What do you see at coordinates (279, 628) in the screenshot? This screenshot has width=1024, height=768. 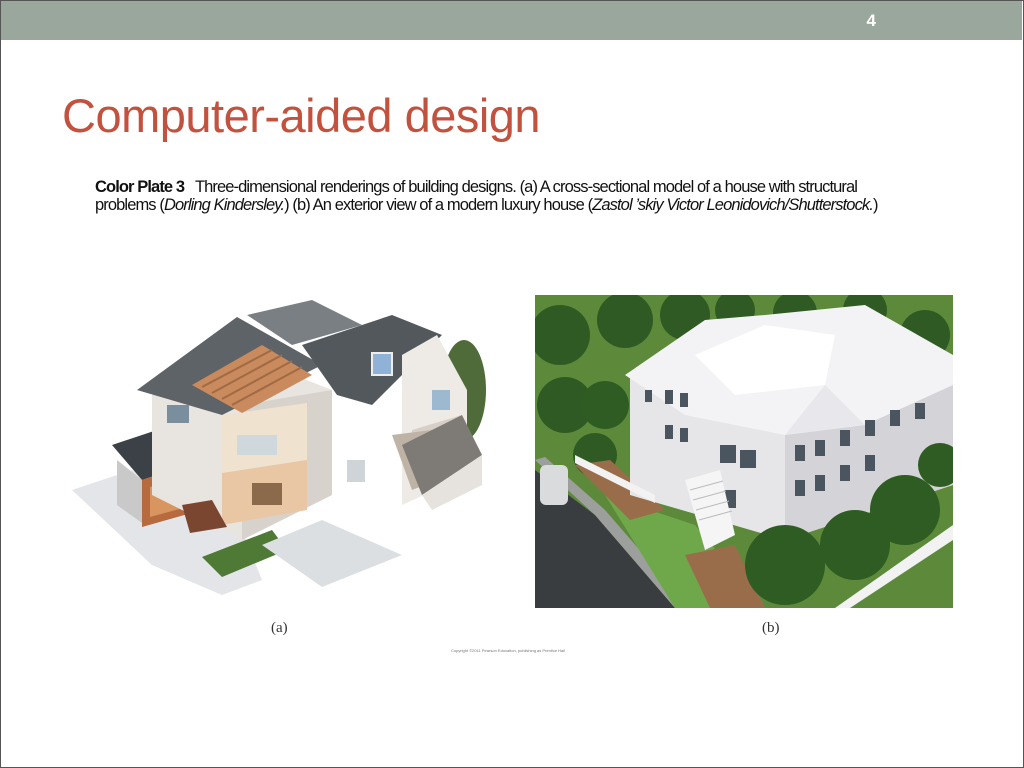 I see `figure-a-label: (a)` at bounding box center [279, 628].